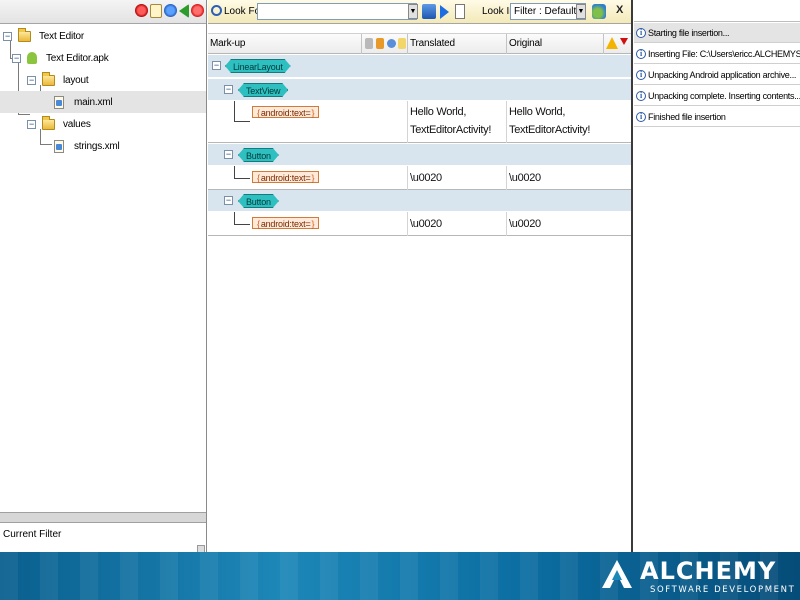 The width and height of the screenshot is (800, 600). What do you see at coordinates (400, 576) in the screenshot?
I see `branding-banner: ALCHEMY SOFTWARE DEVELOPMENT` at bounding box center [400, 576].